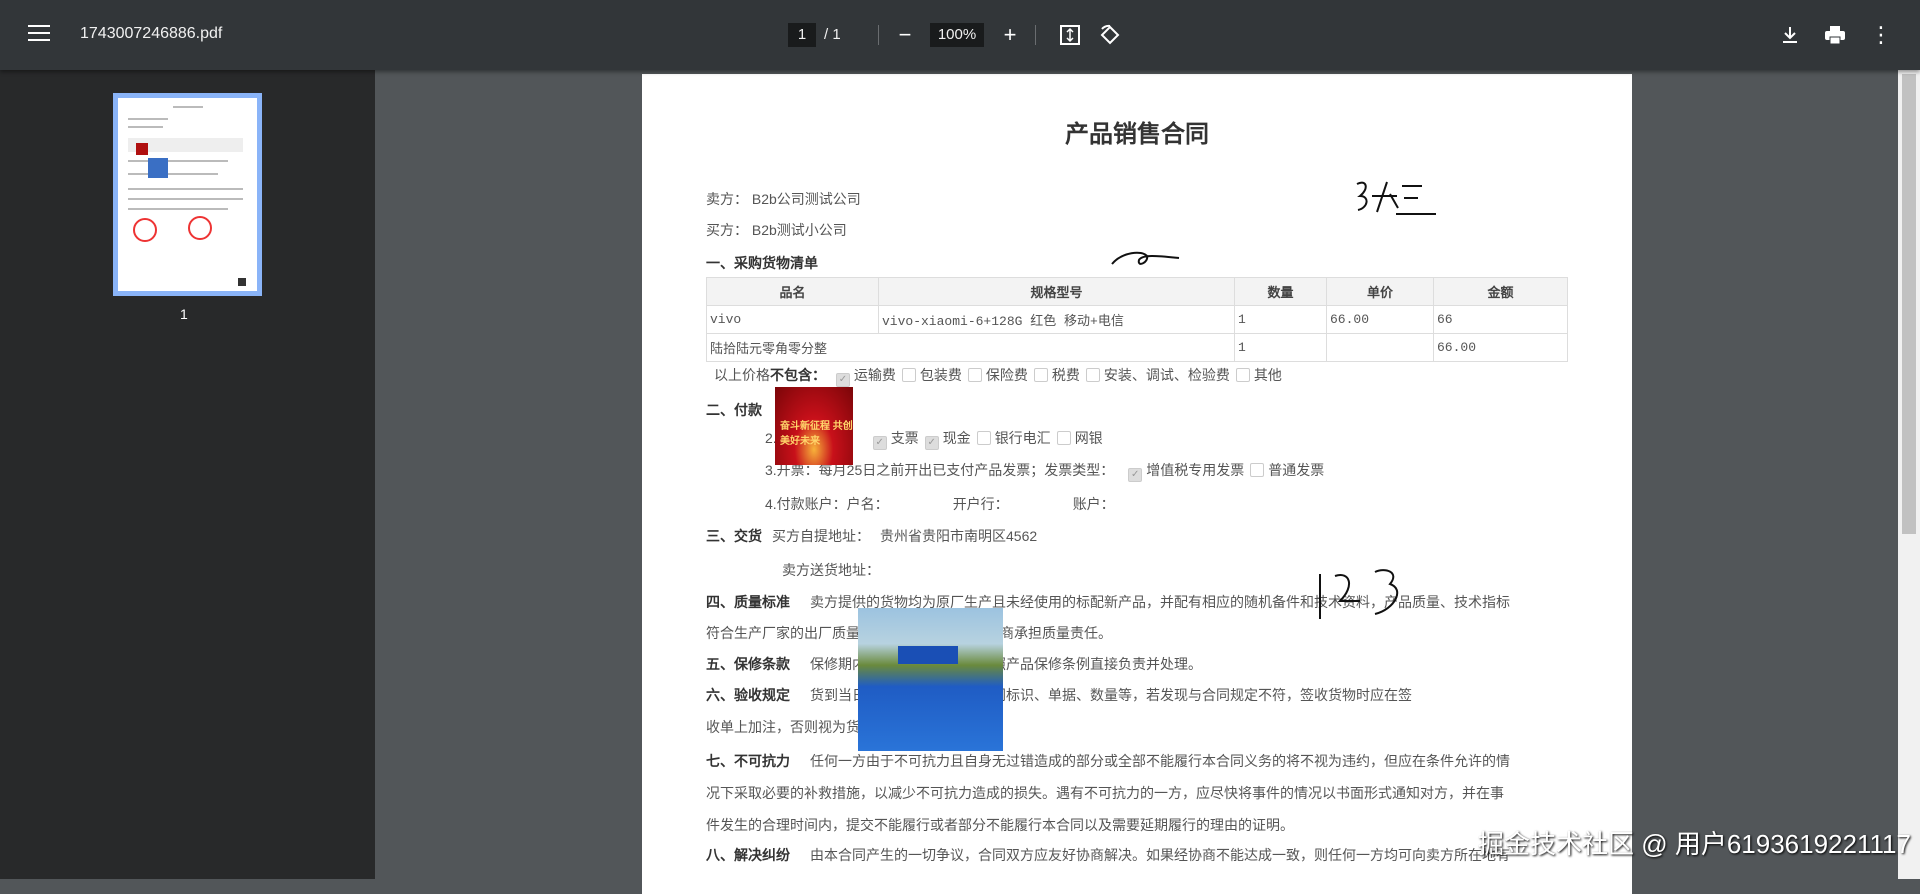  I want to click on pdf-toolbar: 1743007246886.pdf 1 / 1 − 100% + ⋮, so click(960, 35).